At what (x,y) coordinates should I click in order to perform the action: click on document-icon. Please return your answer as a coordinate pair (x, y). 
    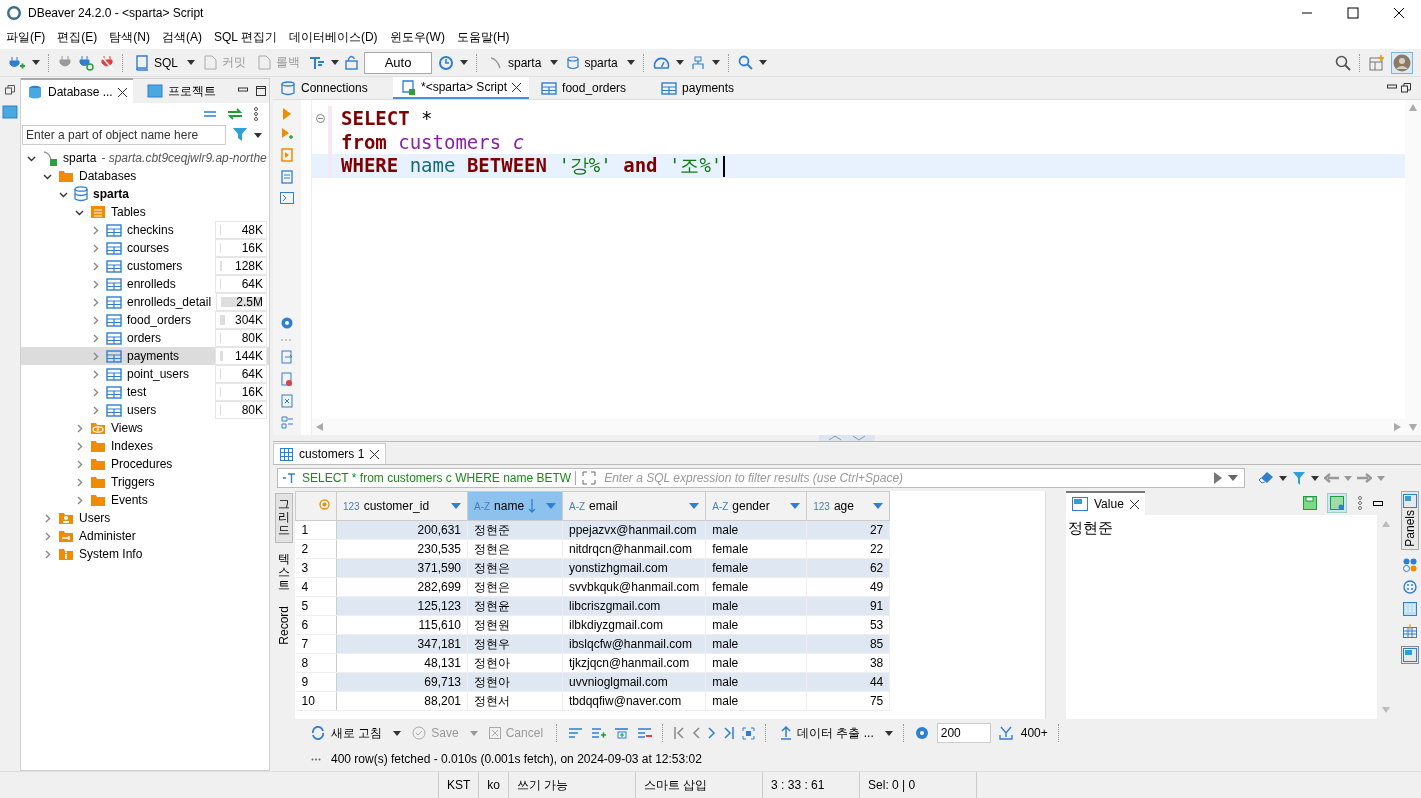
    Looking at the image, I should click on (287, 177).